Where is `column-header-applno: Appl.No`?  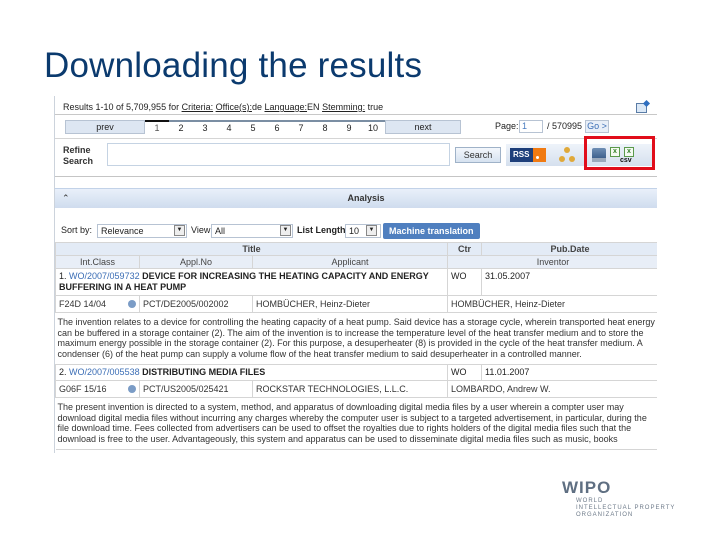 column-header-applno: Appl.No is located at coordinates (196, 262).